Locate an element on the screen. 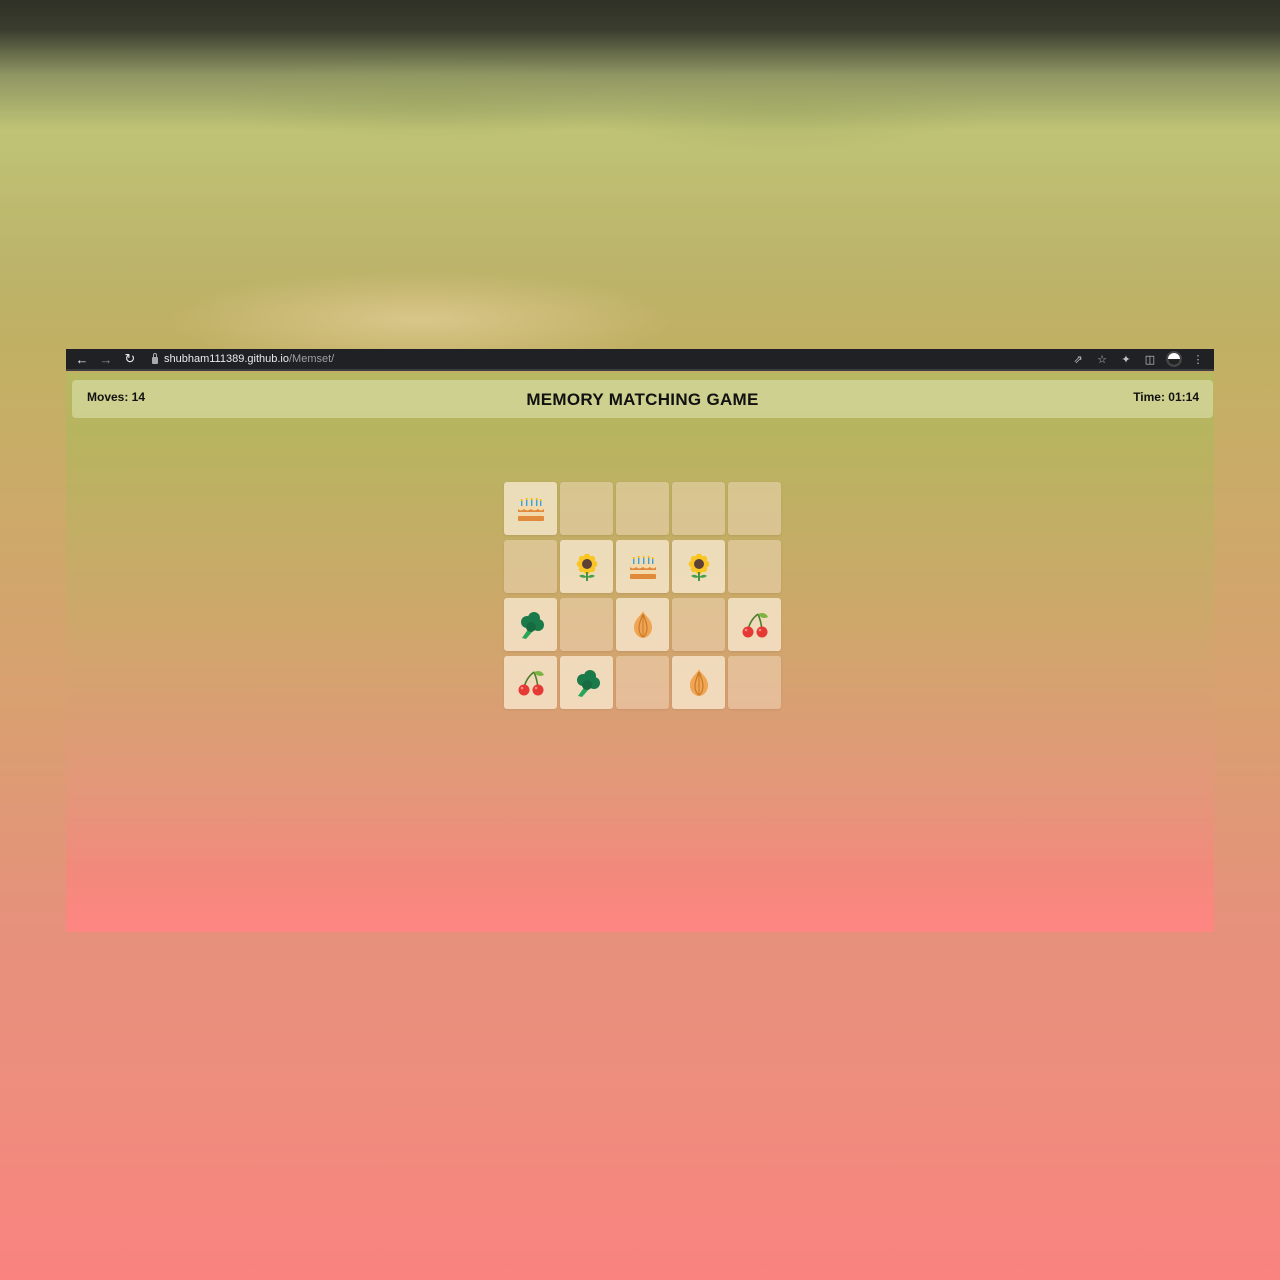 The height and width of the screenshot is (1280, 1280). timer: Time: 01:14 is located at coordinates (1166, 397).